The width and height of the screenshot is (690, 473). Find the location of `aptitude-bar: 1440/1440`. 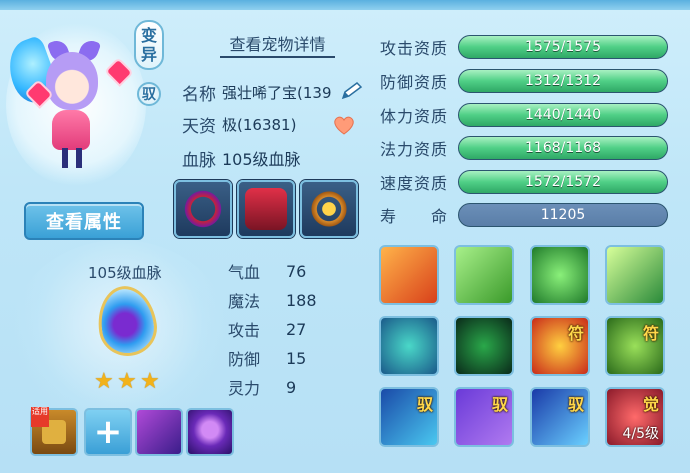

aptitude-bar: 1440/1440 is located at coordinates (563, 115).